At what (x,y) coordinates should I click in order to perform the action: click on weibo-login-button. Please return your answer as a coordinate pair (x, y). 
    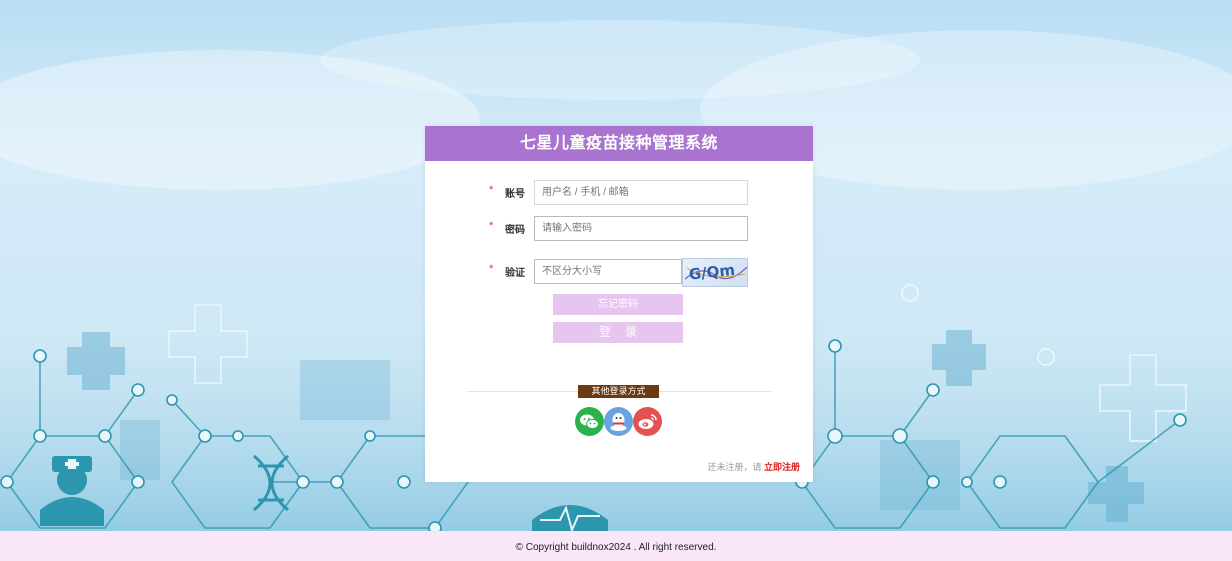
    Looking at the image, I should click on (647, 421).